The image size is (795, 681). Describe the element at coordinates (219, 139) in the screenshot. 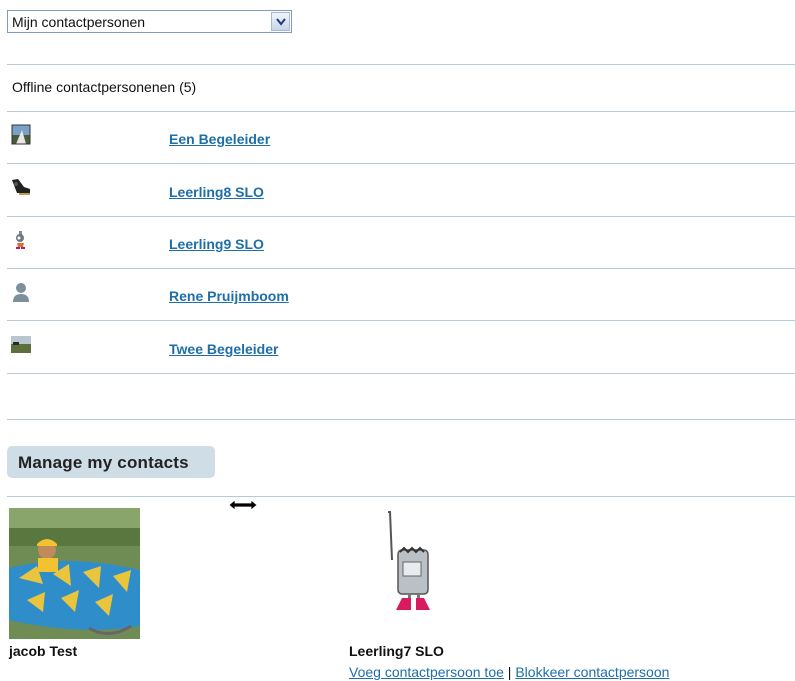

I see `contact-link-een-begeleider: Een Begeleider` at that location.